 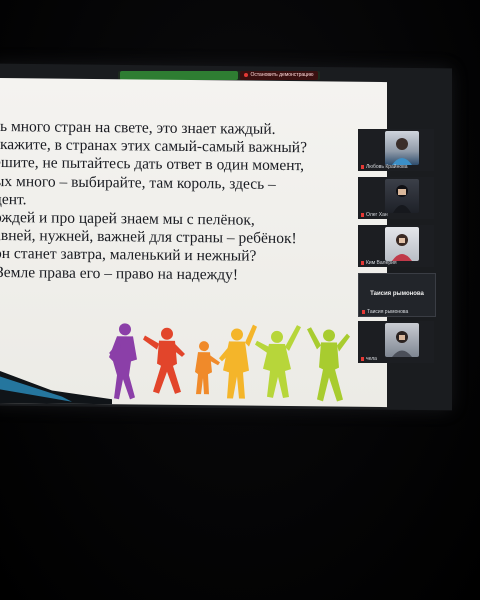 What do you see at coordinates (374, 215) in the screenshot?
I see `participant-name: Олег Хан` at bounding box center [374, 215].